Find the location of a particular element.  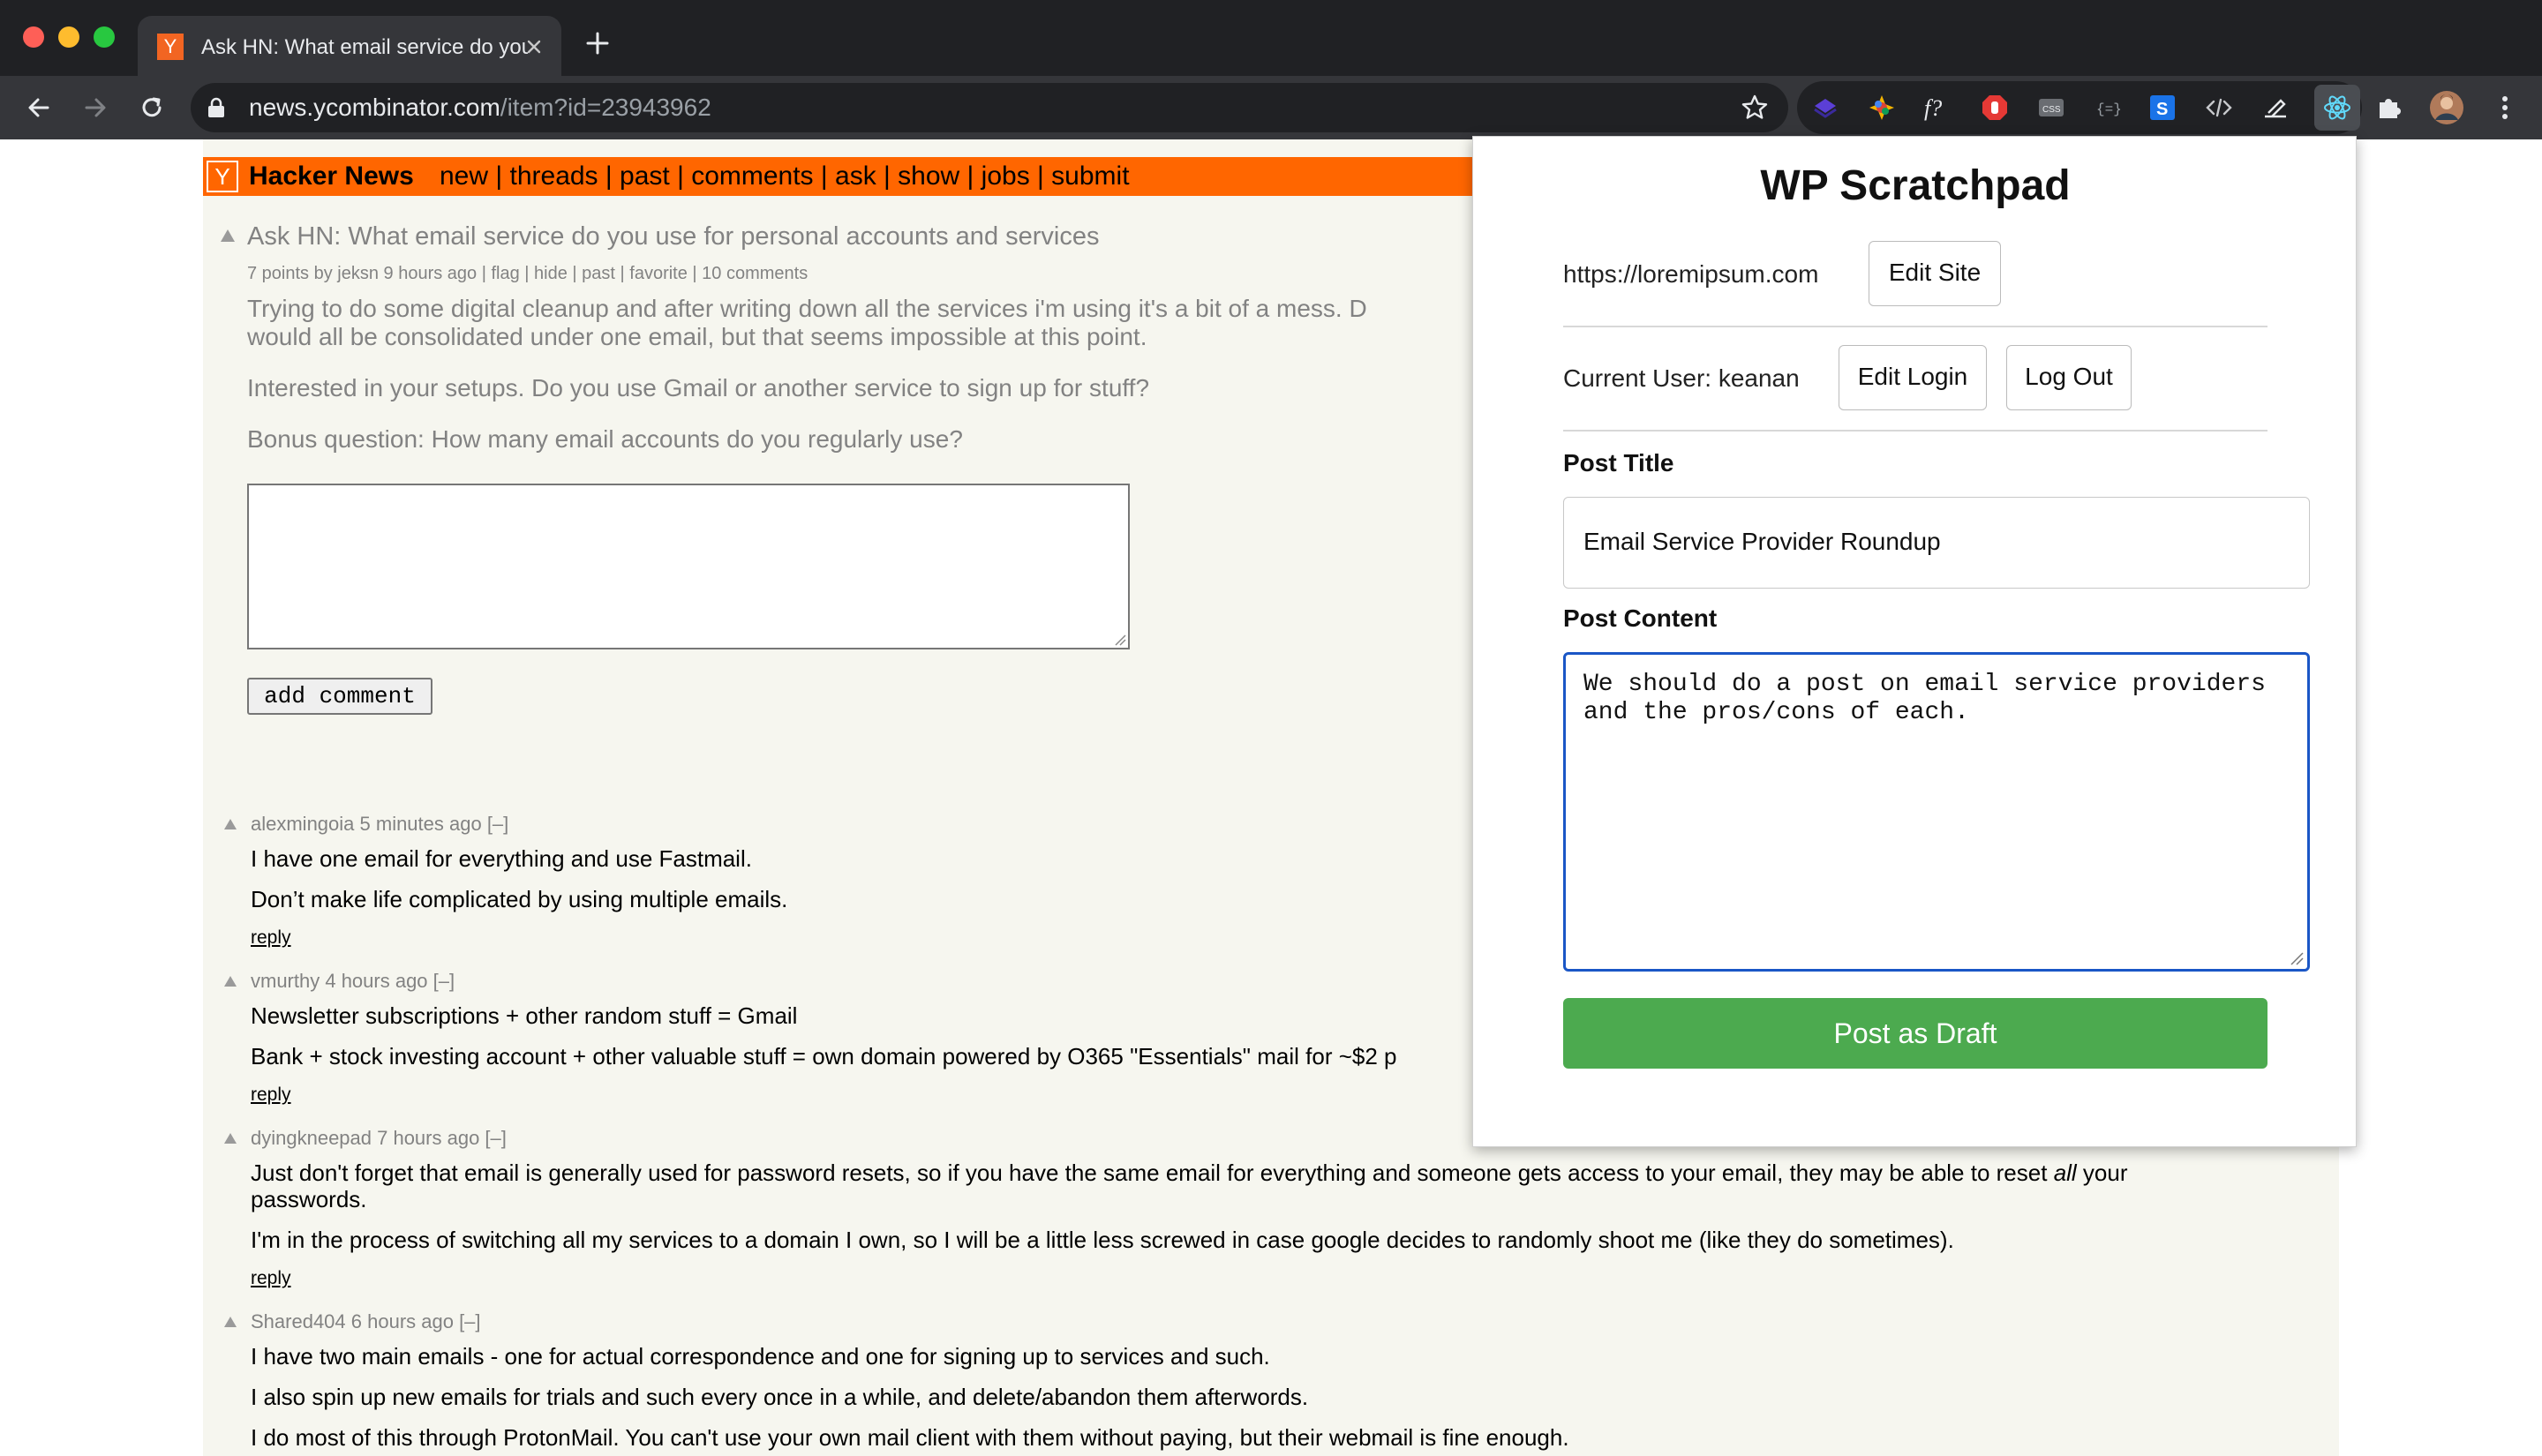

reload-icon is located at coordinates (152, 108).